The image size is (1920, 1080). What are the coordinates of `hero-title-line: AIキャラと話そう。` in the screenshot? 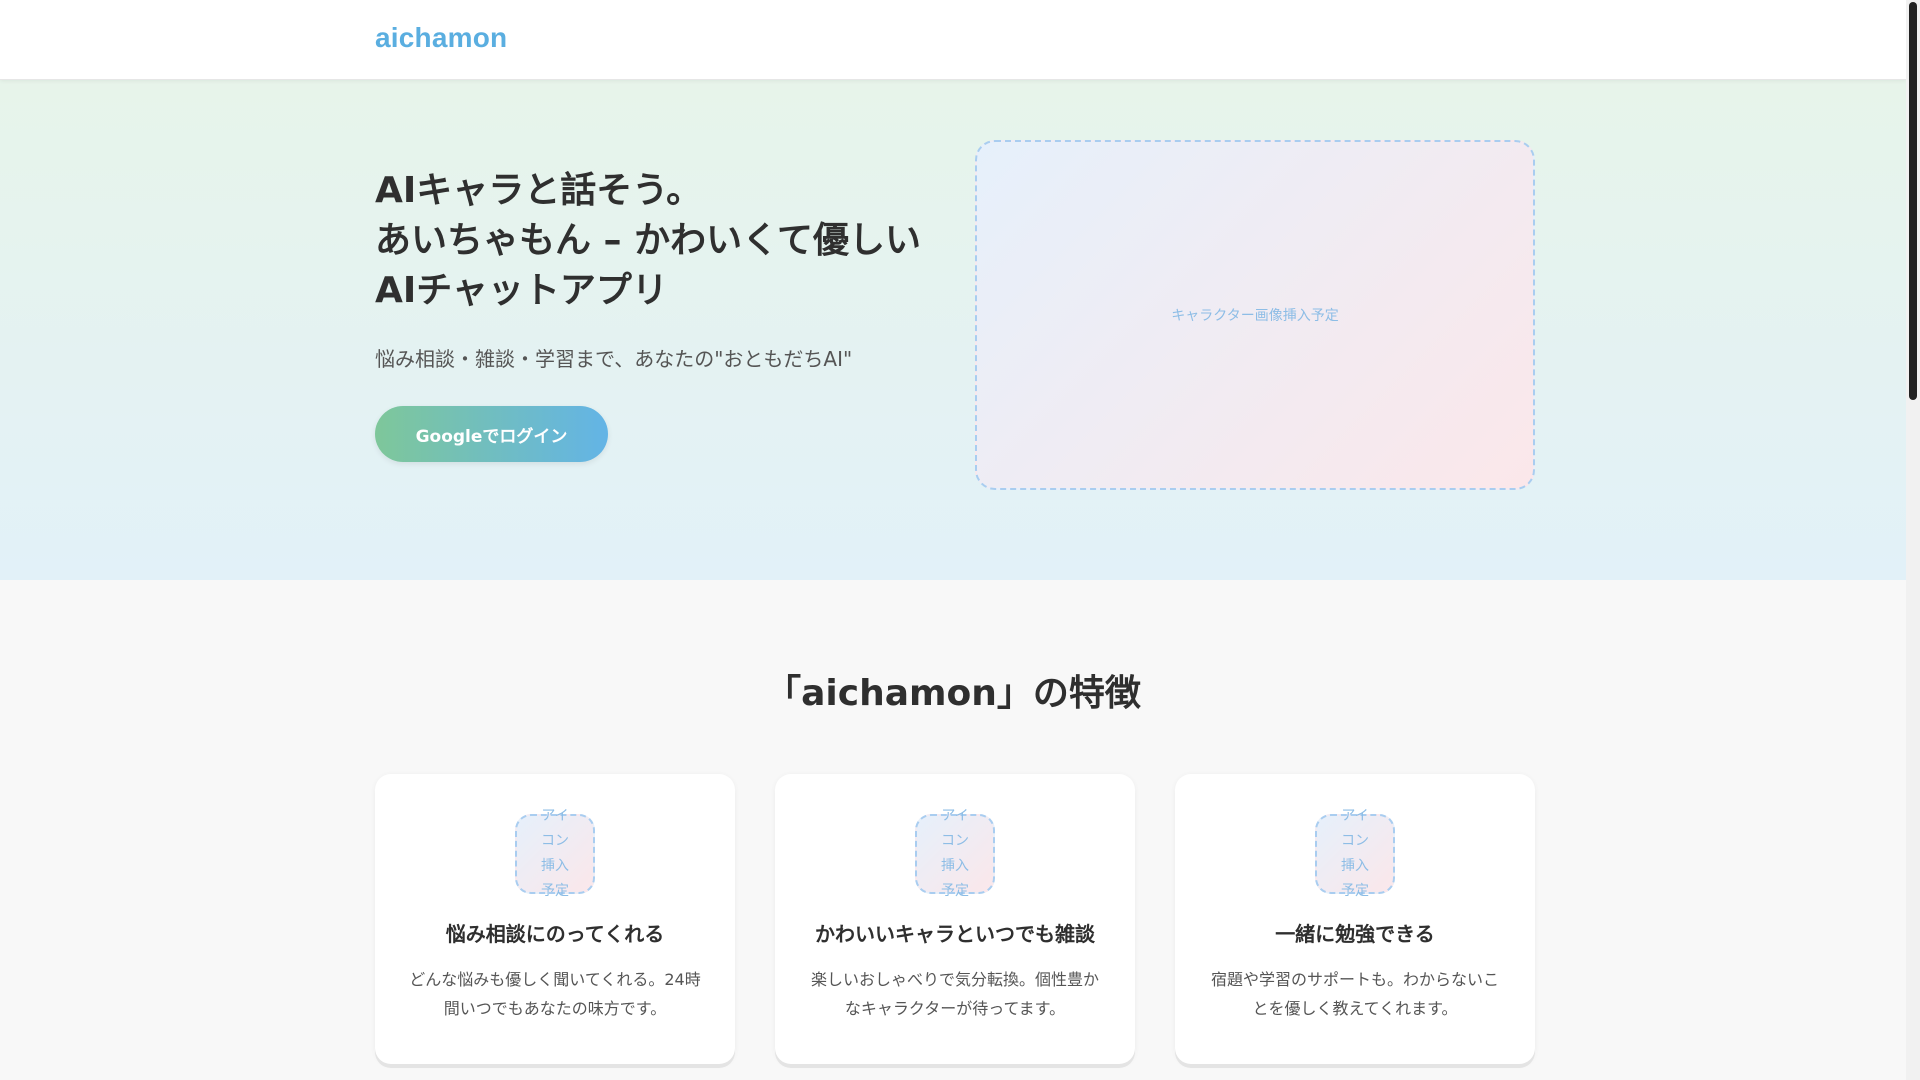 It's located at (539, 190).